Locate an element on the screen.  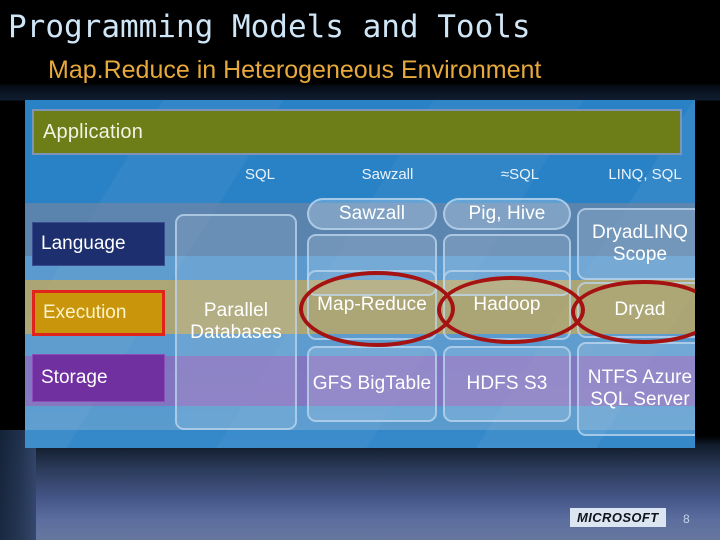
row-label-language: Language is located at coordinates (98, 244).